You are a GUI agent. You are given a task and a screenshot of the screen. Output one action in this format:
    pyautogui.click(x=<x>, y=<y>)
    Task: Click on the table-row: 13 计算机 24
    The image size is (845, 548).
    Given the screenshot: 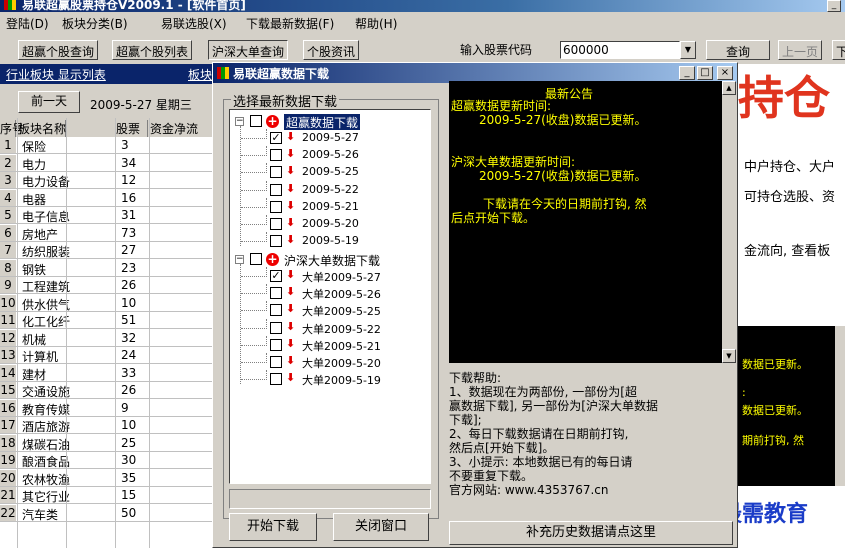 What is the action you would take?
    pyautogui.click(x=107, y=355)
    